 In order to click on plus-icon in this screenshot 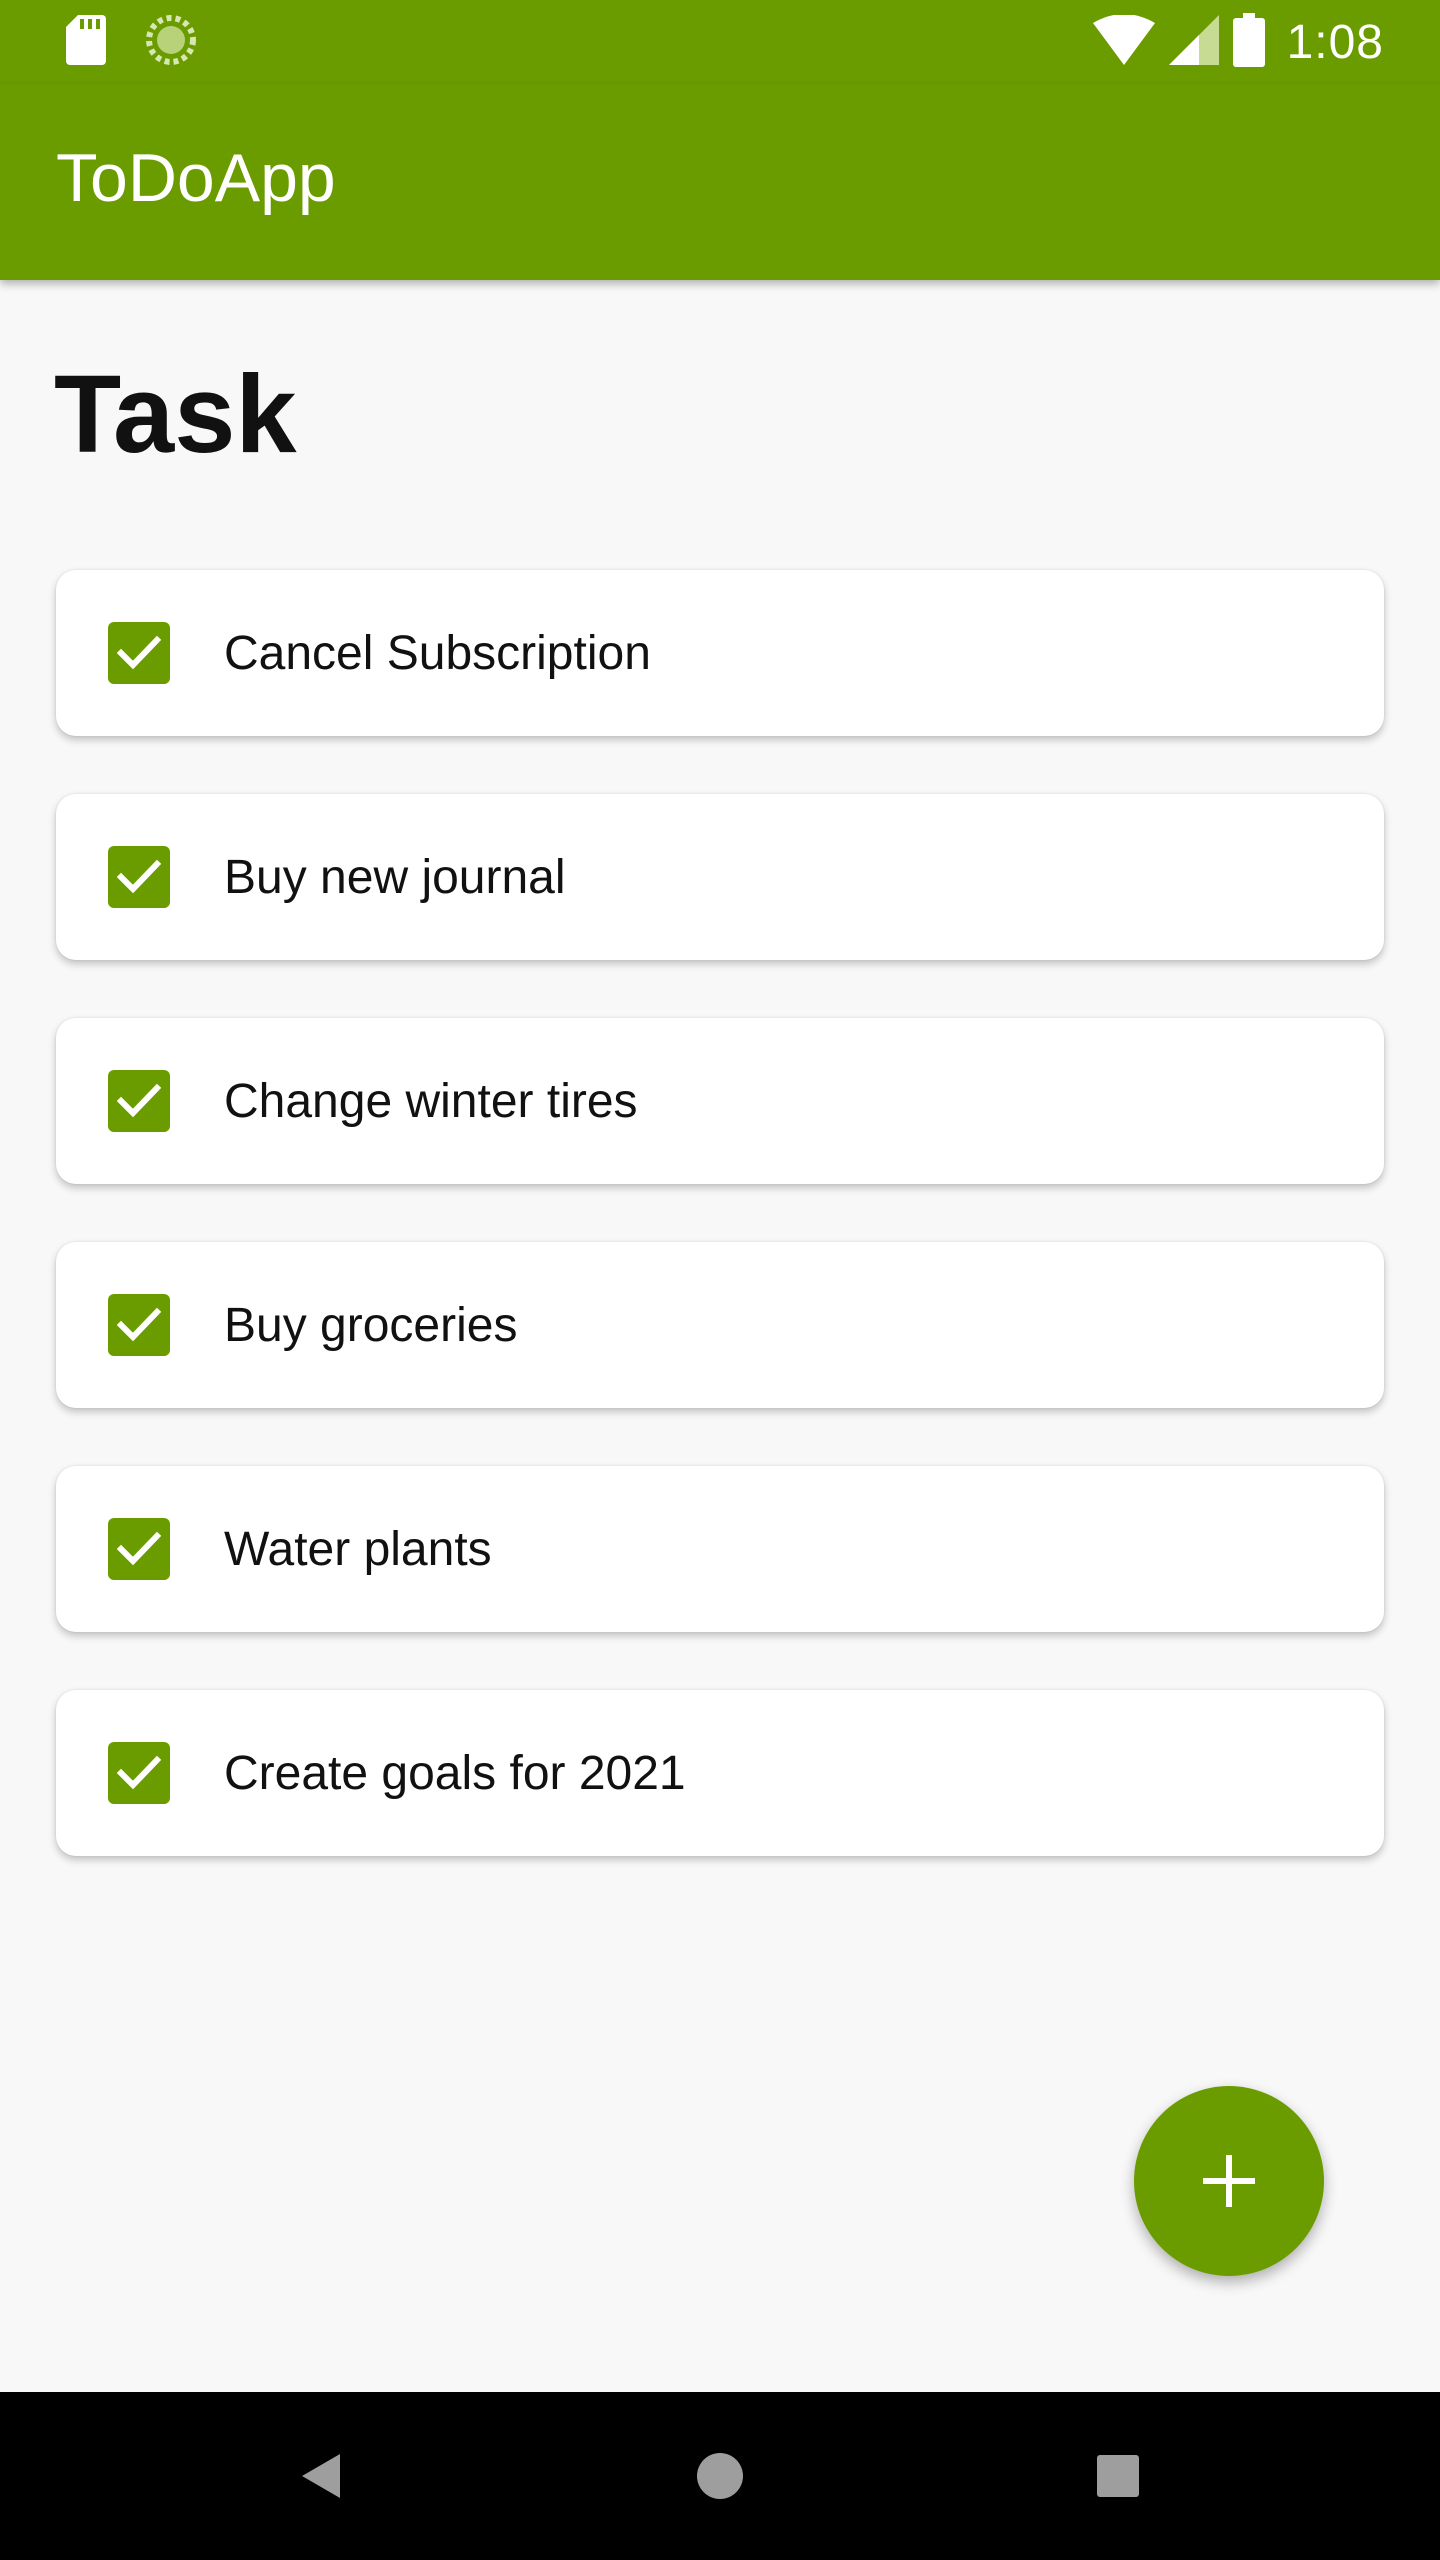, I will do `click(1229, 2181)`.